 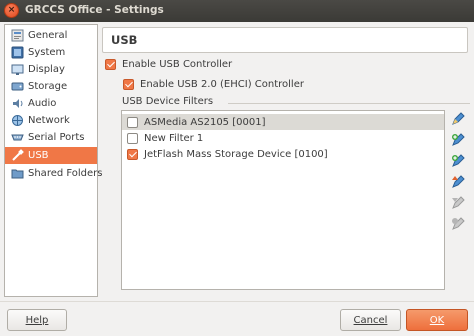 I want to click on cancel-button-label: Cancel, so click(x=370, y=320).